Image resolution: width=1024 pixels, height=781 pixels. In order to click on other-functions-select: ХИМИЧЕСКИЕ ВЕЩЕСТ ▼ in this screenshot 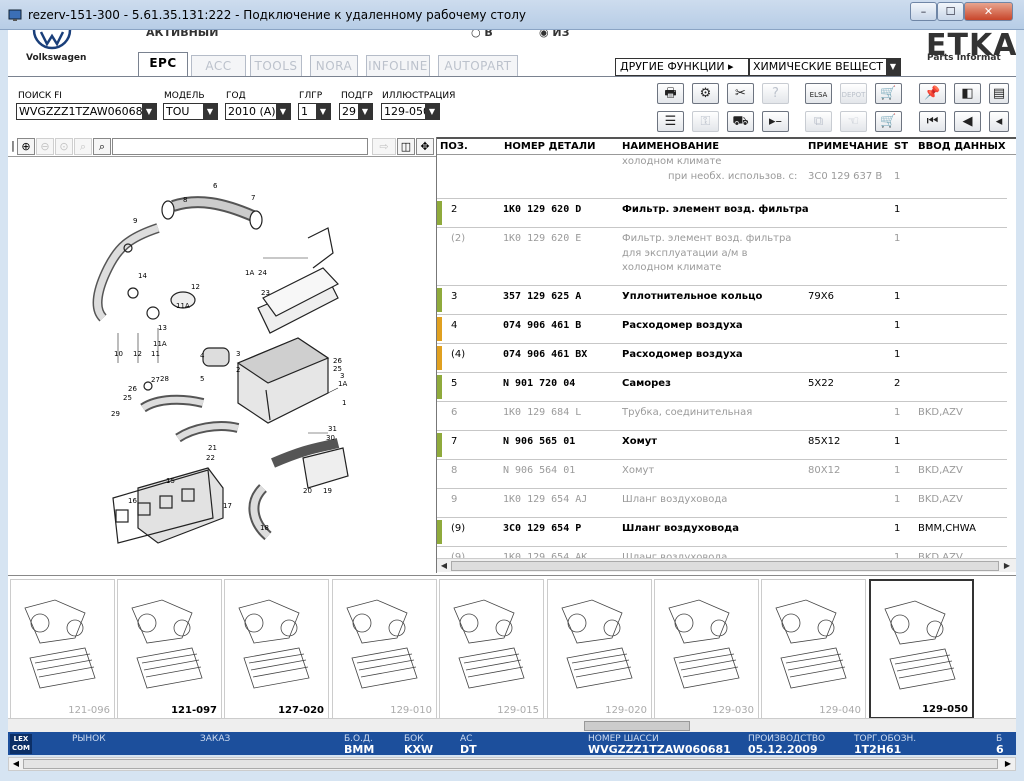, I will do `click(825, 67)`.